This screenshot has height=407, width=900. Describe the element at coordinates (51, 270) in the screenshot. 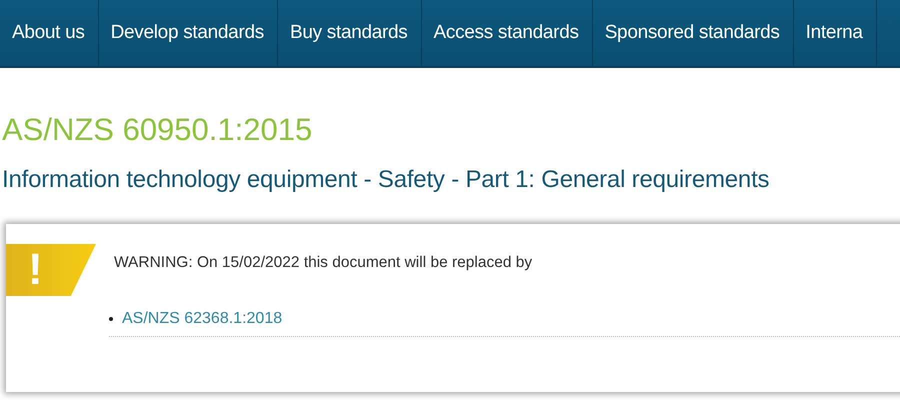

I see `warning-badge: !` at that location.